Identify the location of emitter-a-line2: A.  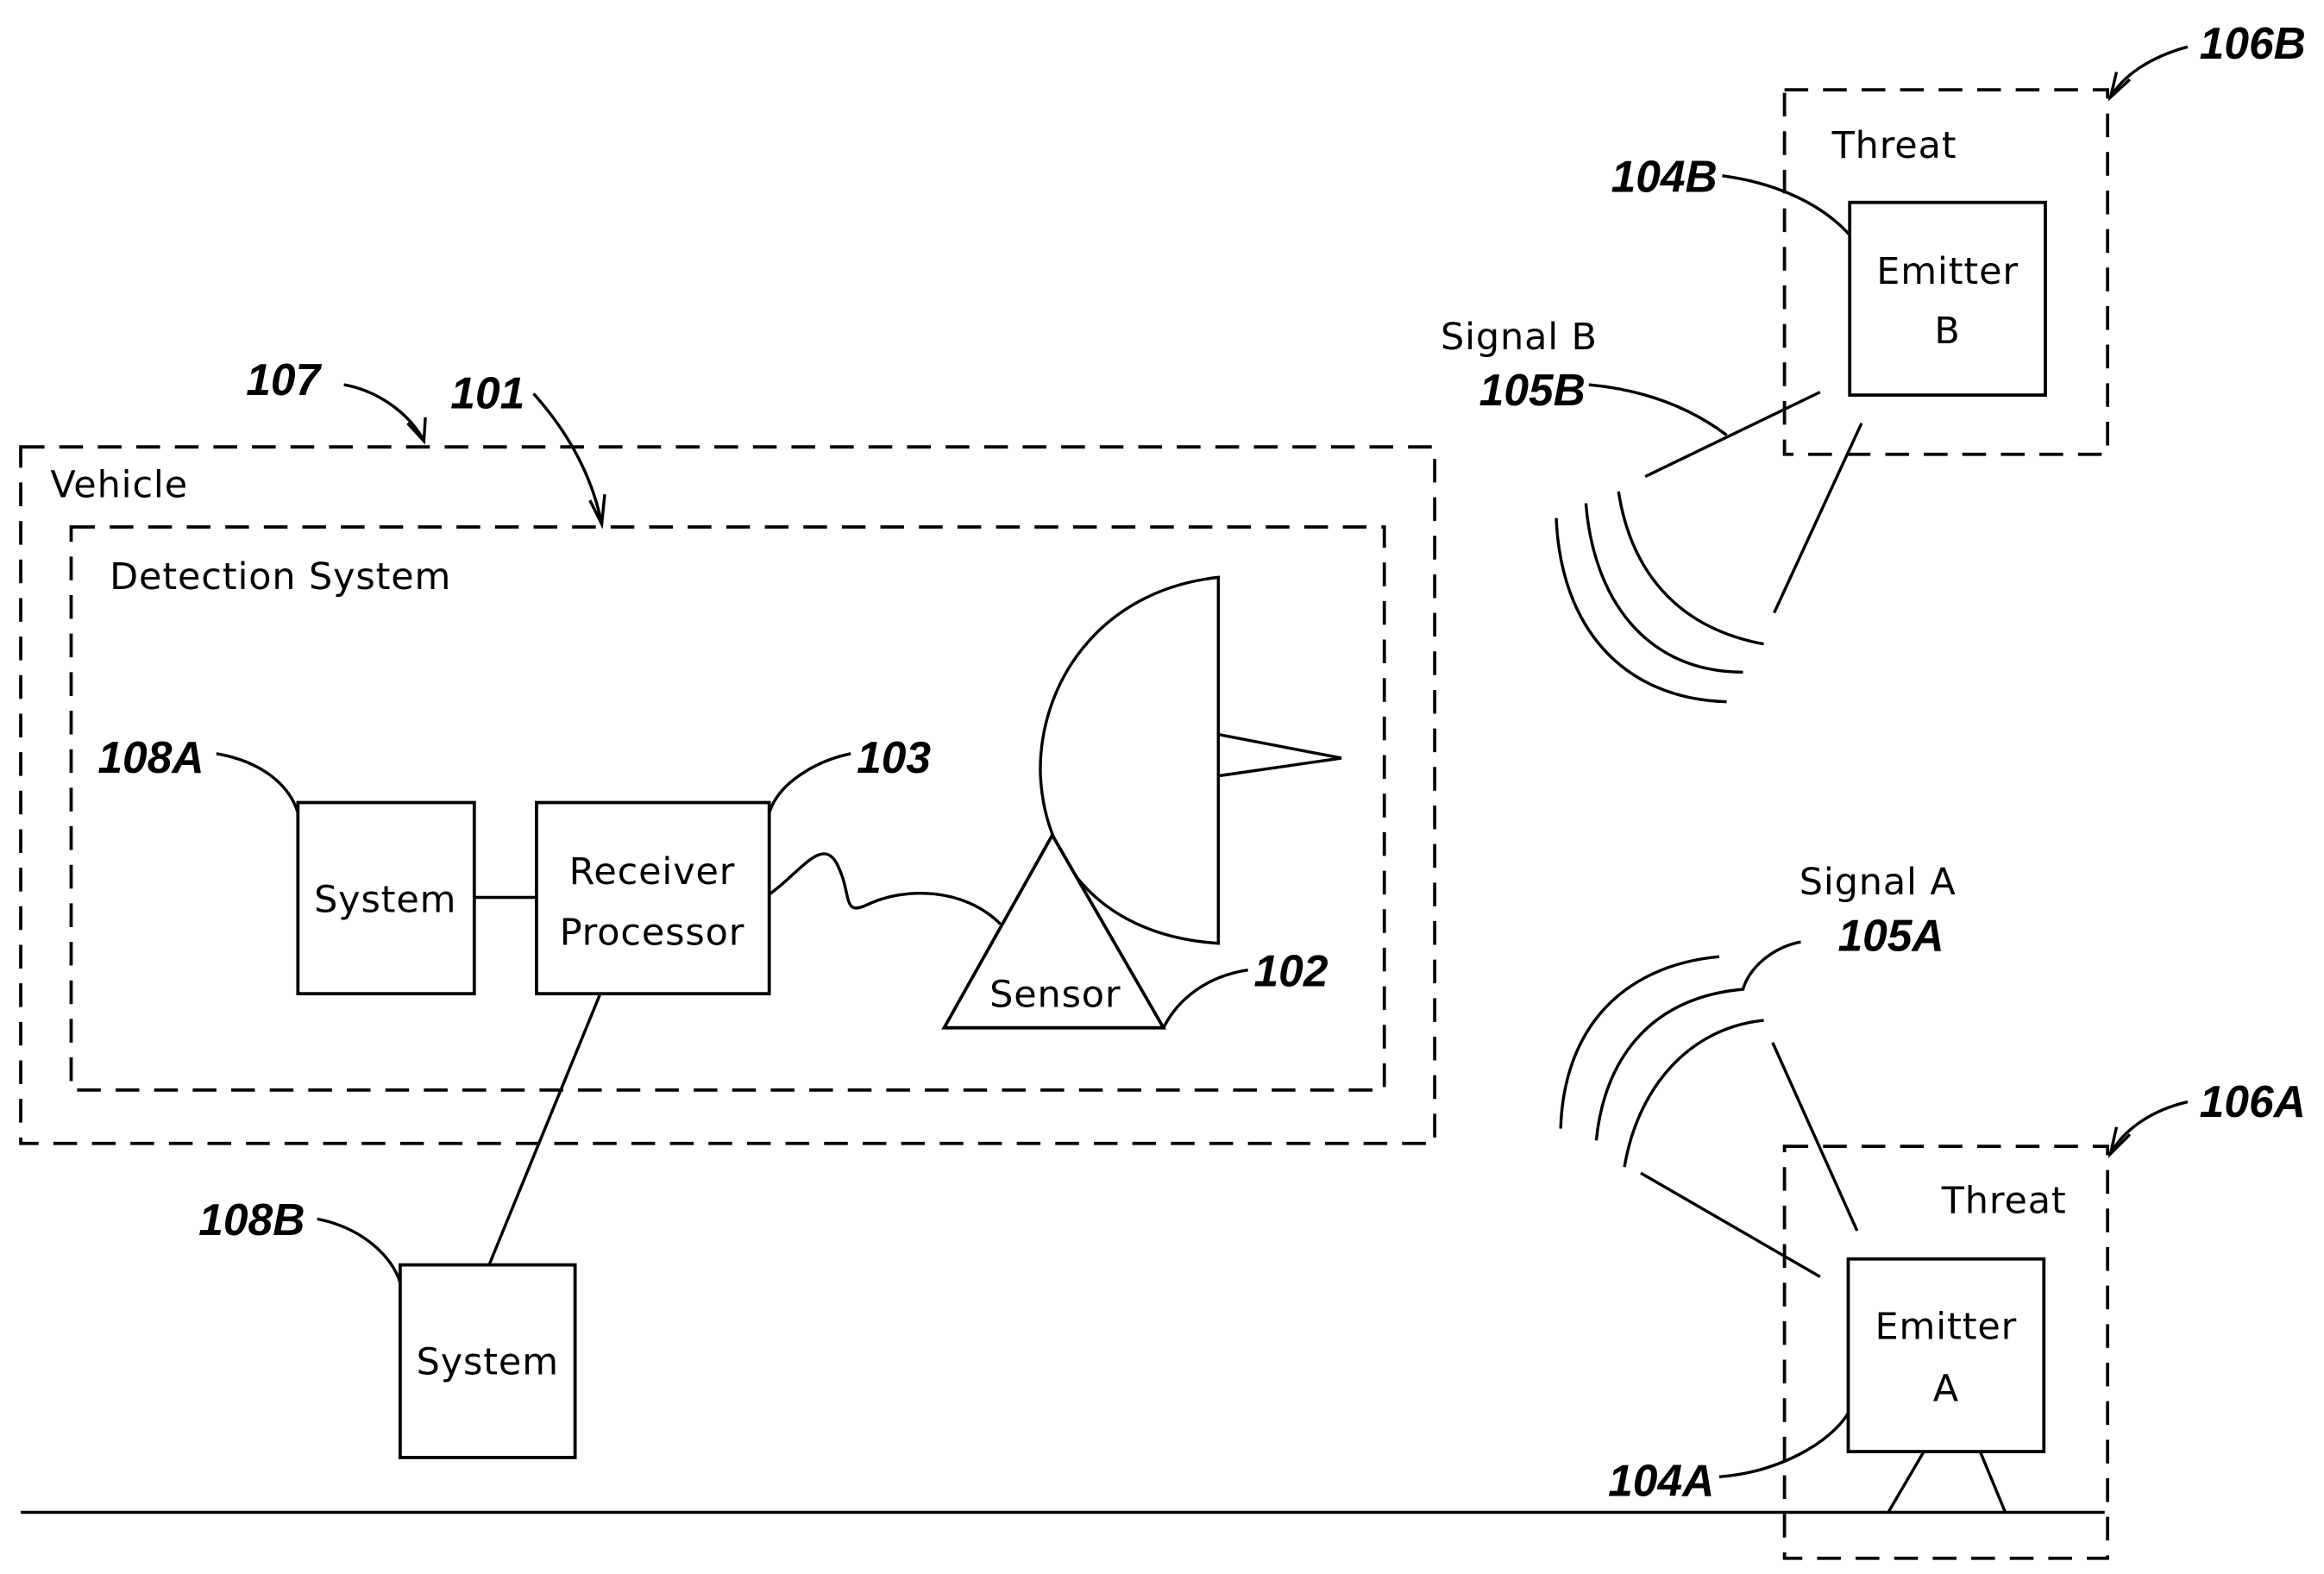
(1946, 1390).